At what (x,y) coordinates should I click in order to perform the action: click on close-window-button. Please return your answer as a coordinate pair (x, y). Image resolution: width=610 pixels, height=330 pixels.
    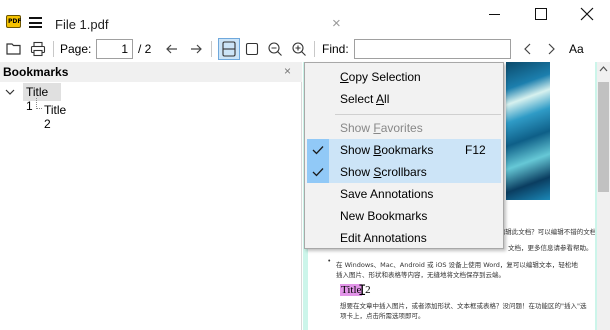
    Looking at the image, I should click on (587, 15).